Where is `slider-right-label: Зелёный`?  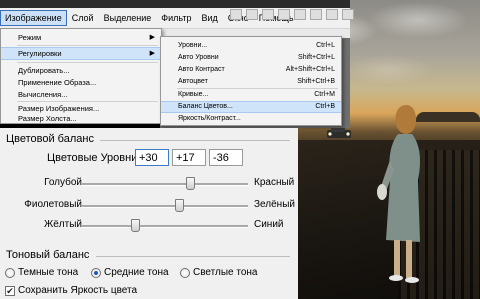 slider-right-label: Зелёный is located at coordinates (274, 204).